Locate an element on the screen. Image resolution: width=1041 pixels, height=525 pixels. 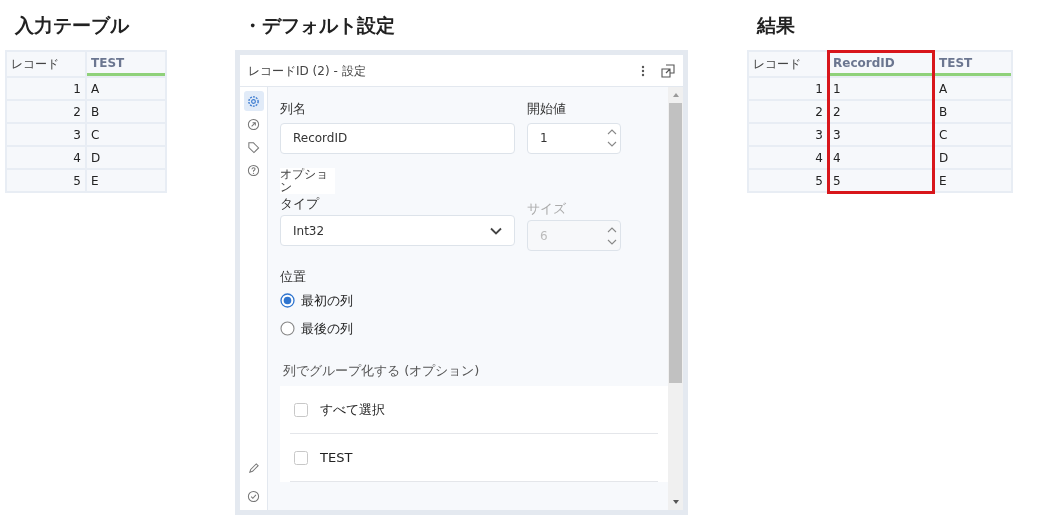
more-icon is located at coordinates (643, 70).